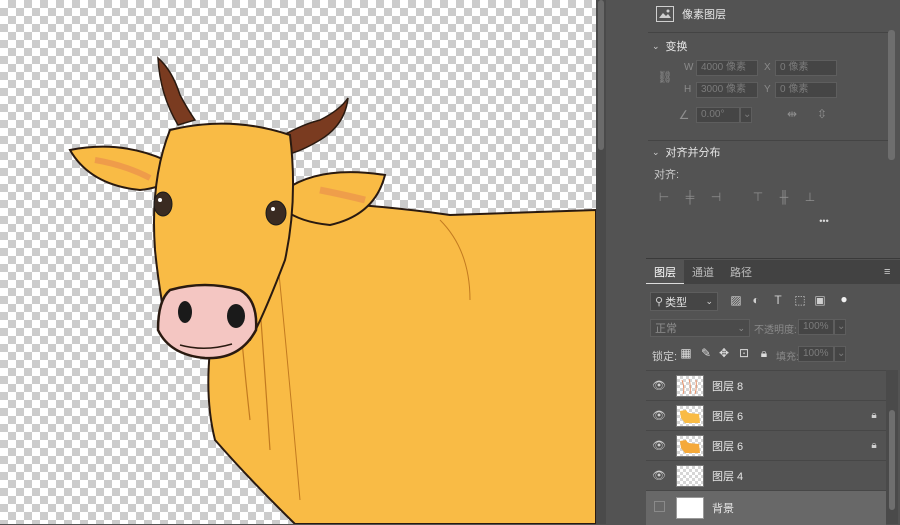 The height and width of the screenshot is (525, 900). What do you see at coordinates (659, 508) in the screenshot?
I see `visibility-toggle-empty` at bounding box center [659, 508].